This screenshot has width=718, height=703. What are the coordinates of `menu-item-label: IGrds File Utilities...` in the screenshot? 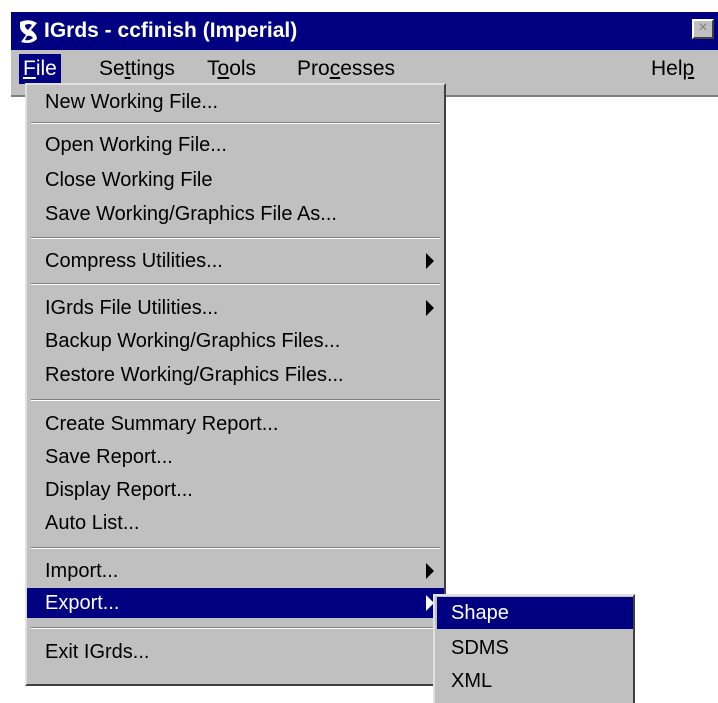 It's located at (132, 308).